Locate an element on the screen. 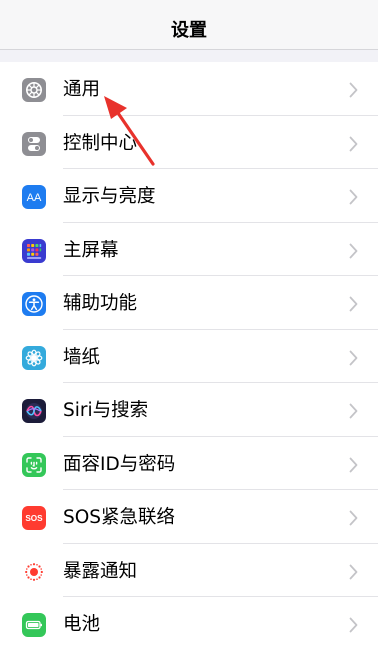 This screenshot has height=651, width=378. gear-icon is located at coordinates (34, 90).